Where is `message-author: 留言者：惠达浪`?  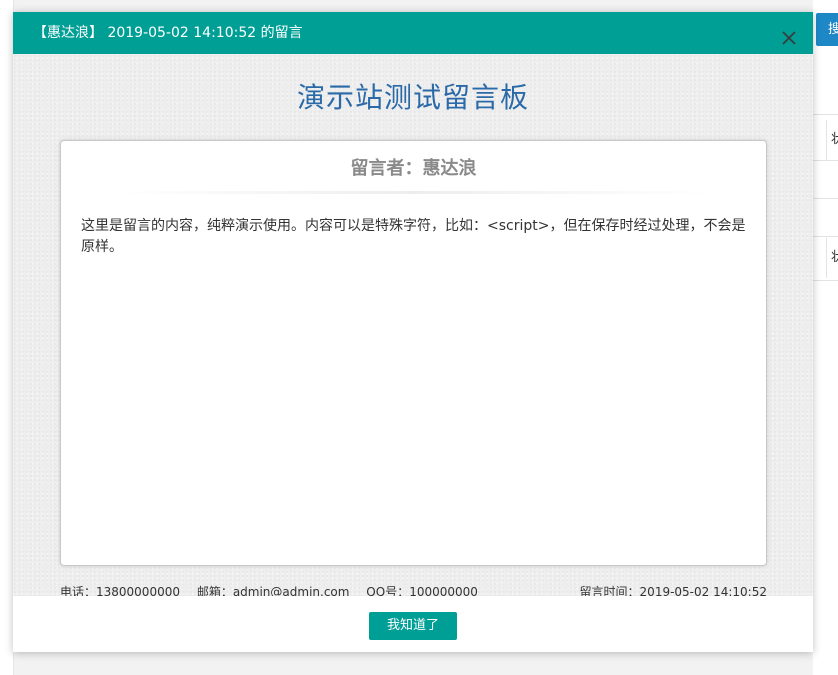
message-author: 留言者：惠达浪 is located at coordinates (413, 168).